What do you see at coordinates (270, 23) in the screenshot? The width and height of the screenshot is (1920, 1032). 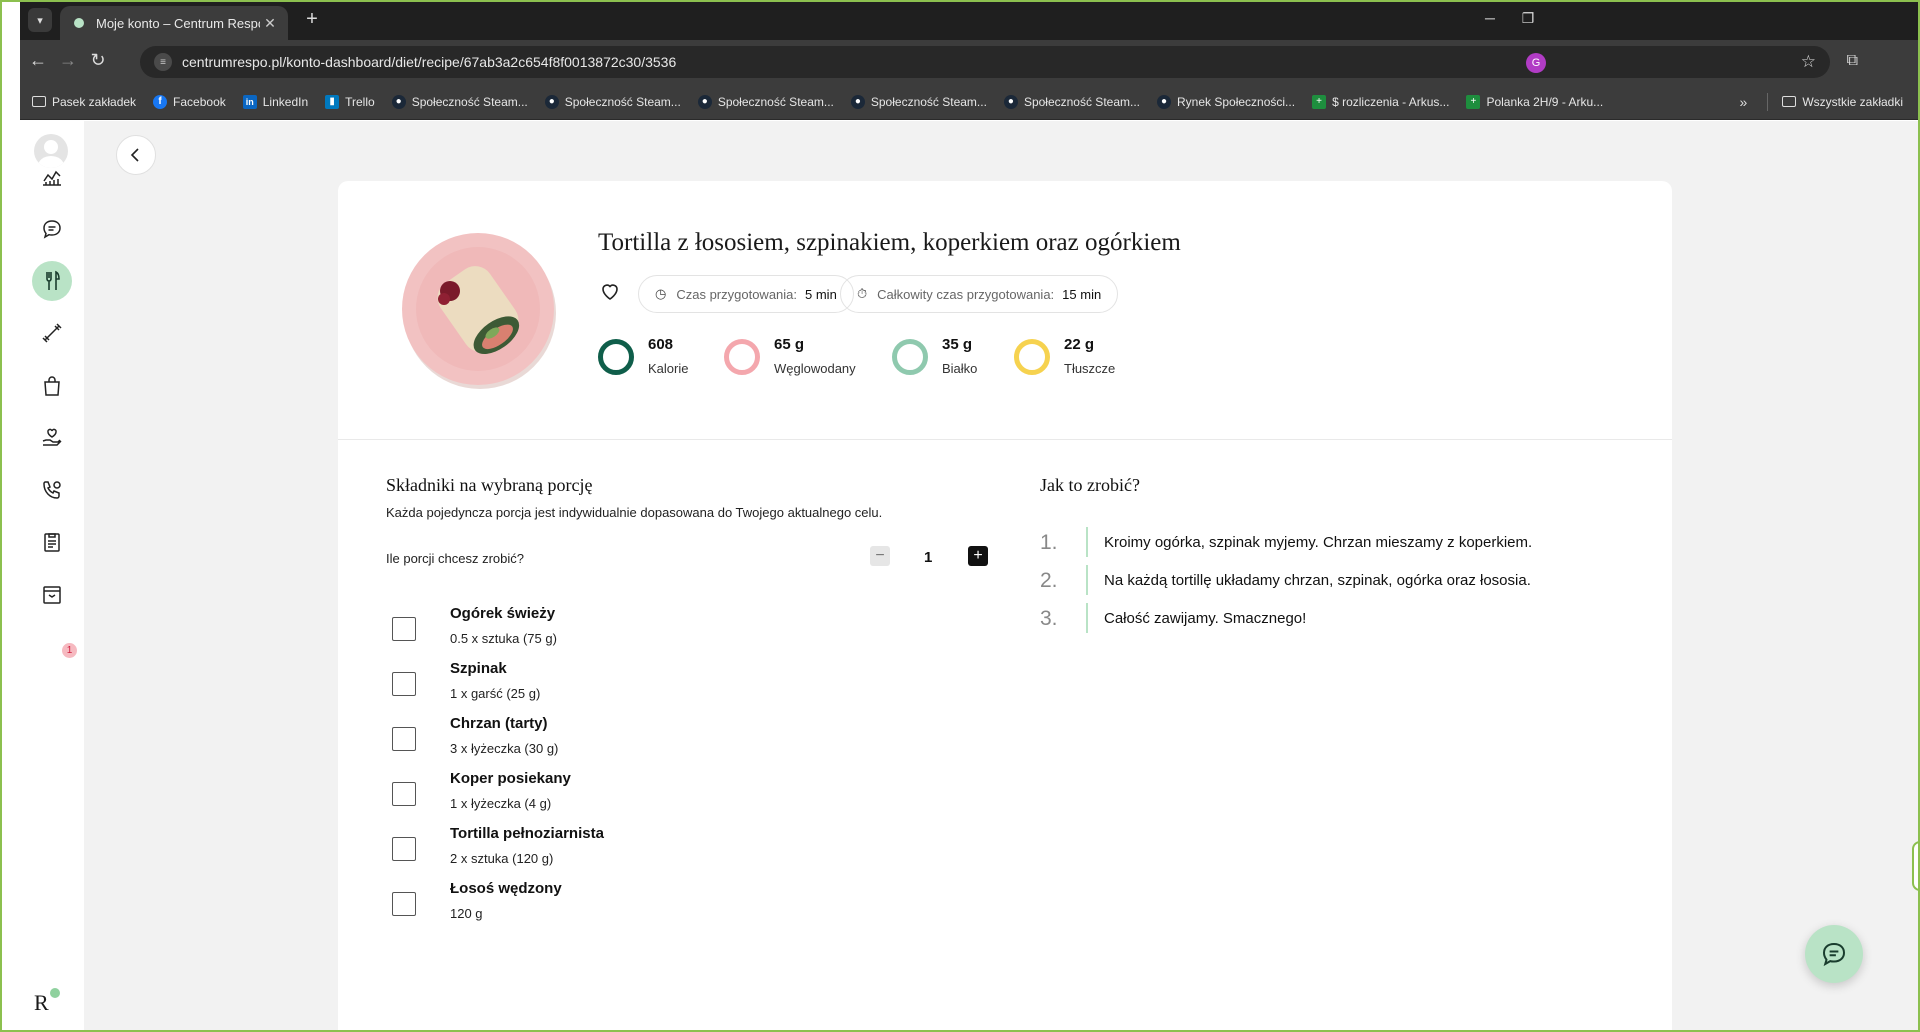 I see `tab-close-icon: ✕` at bounding box center [270, 23].